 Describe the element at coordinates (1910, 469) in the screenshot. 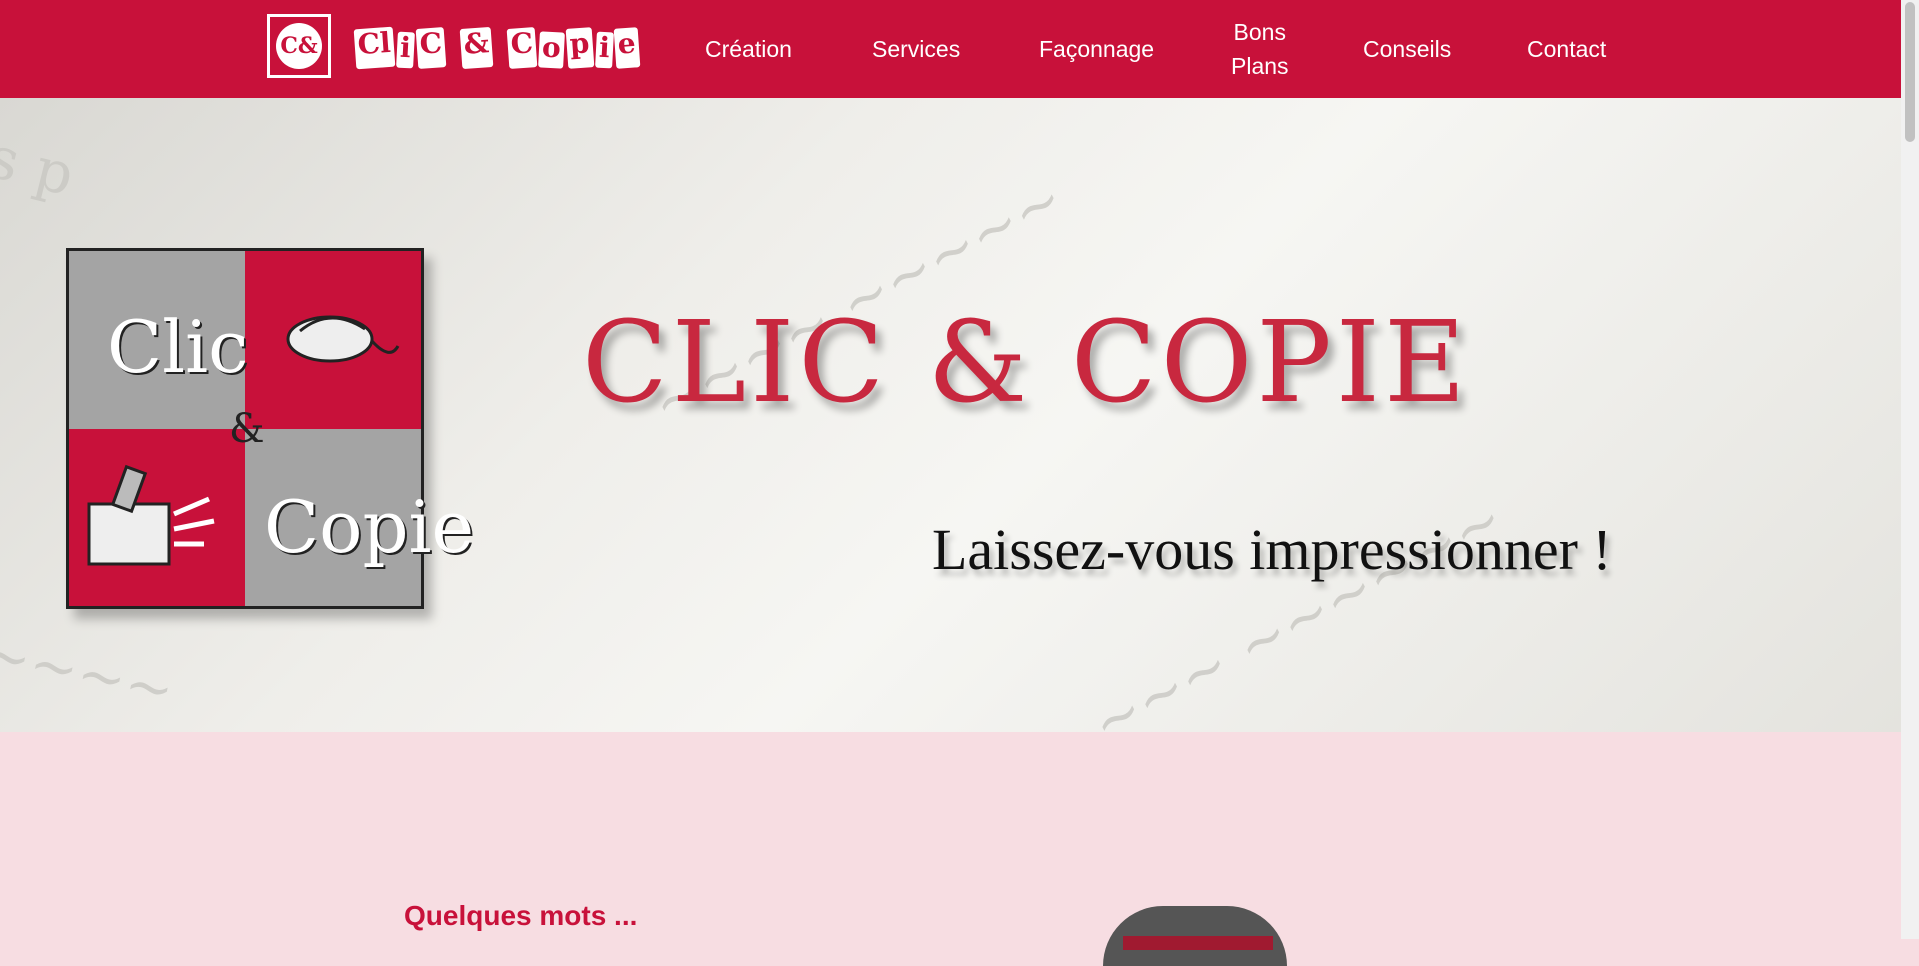

I see `page-scrollbar` at that location.